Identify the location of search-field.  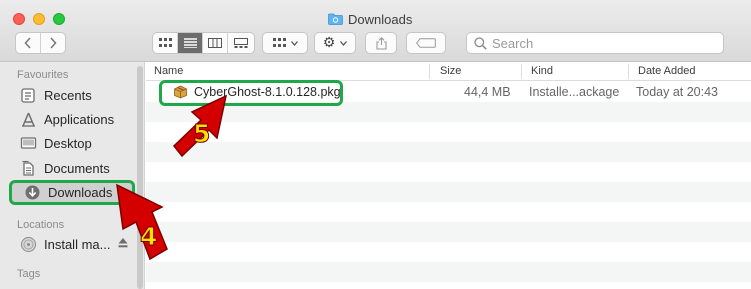
(595, 43).